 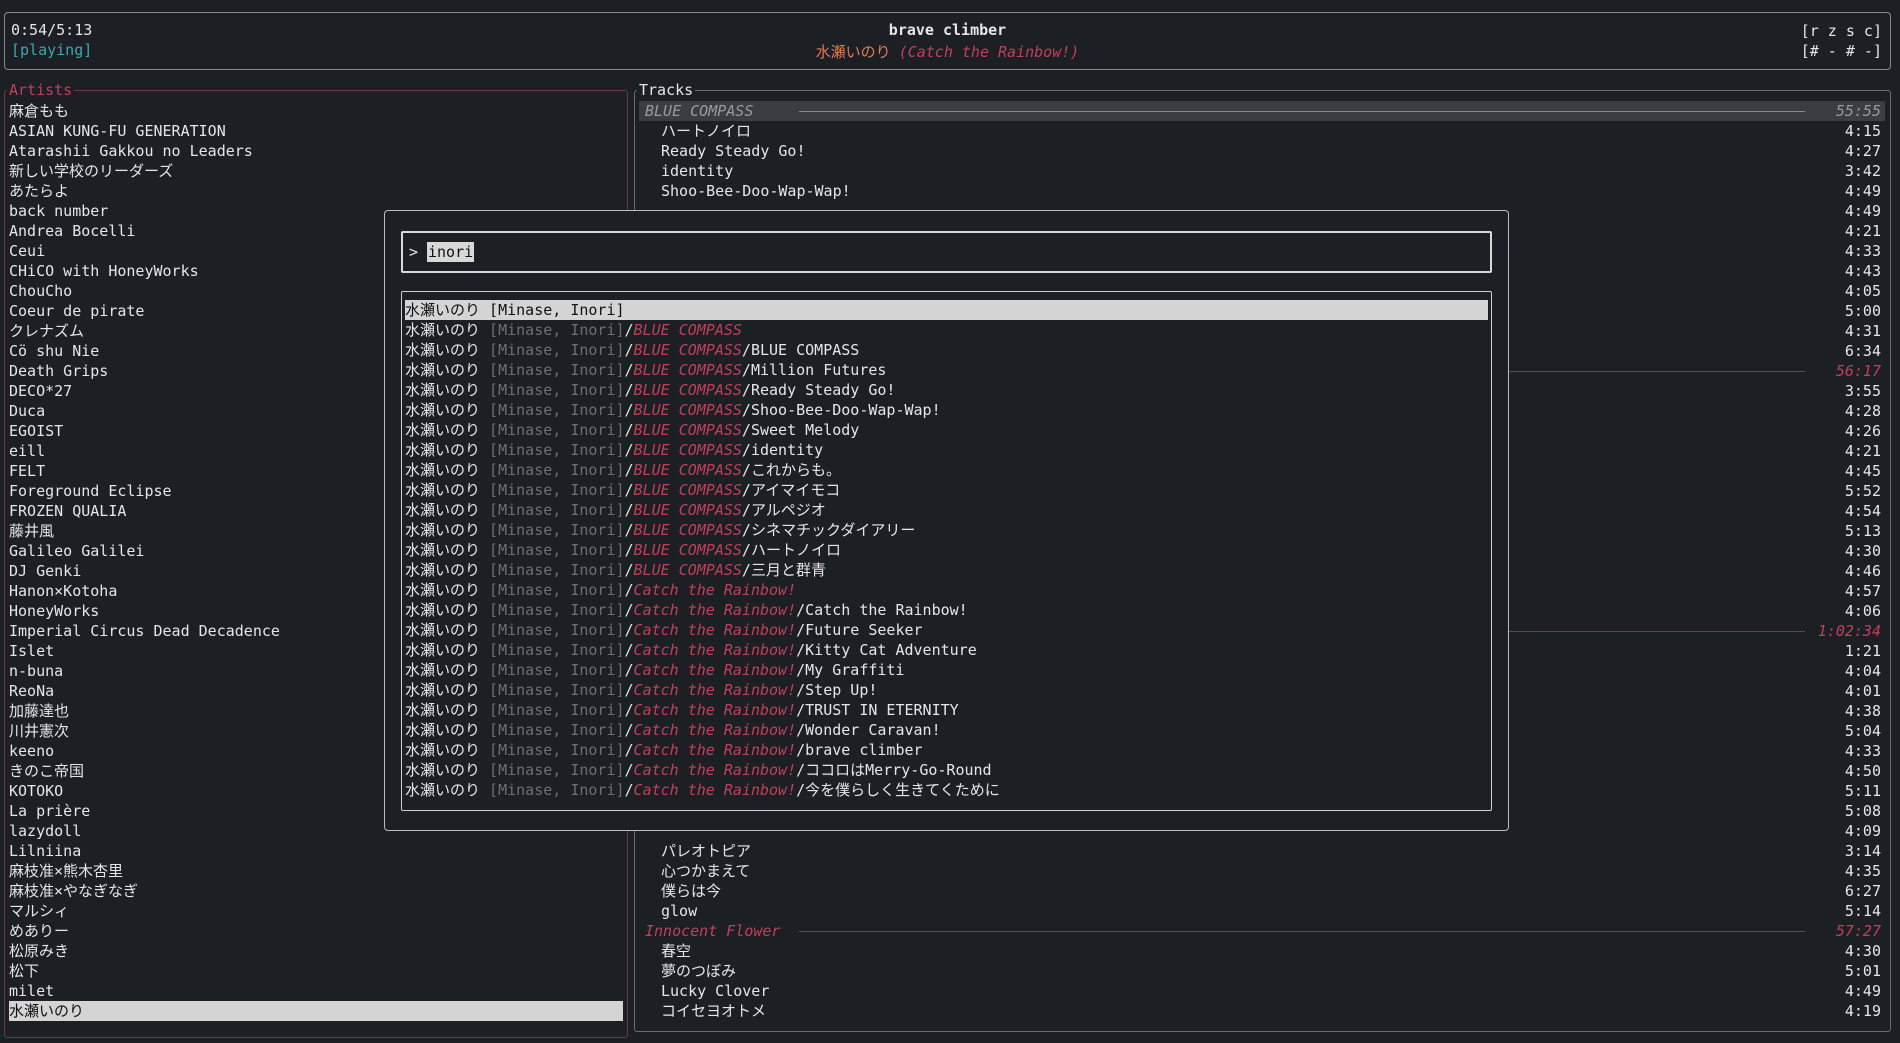 I want to click on result-track: identity, so click(x=787, y=450).